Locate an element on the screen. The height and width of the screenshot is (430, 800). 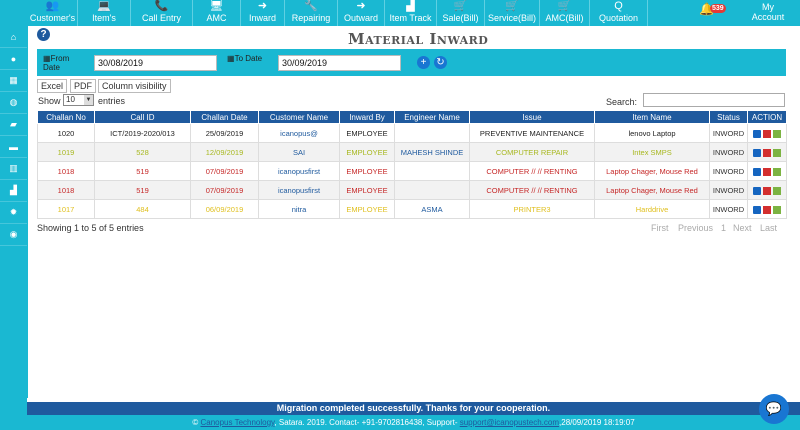
help-icon: ? is located at coordinates (43, 34).